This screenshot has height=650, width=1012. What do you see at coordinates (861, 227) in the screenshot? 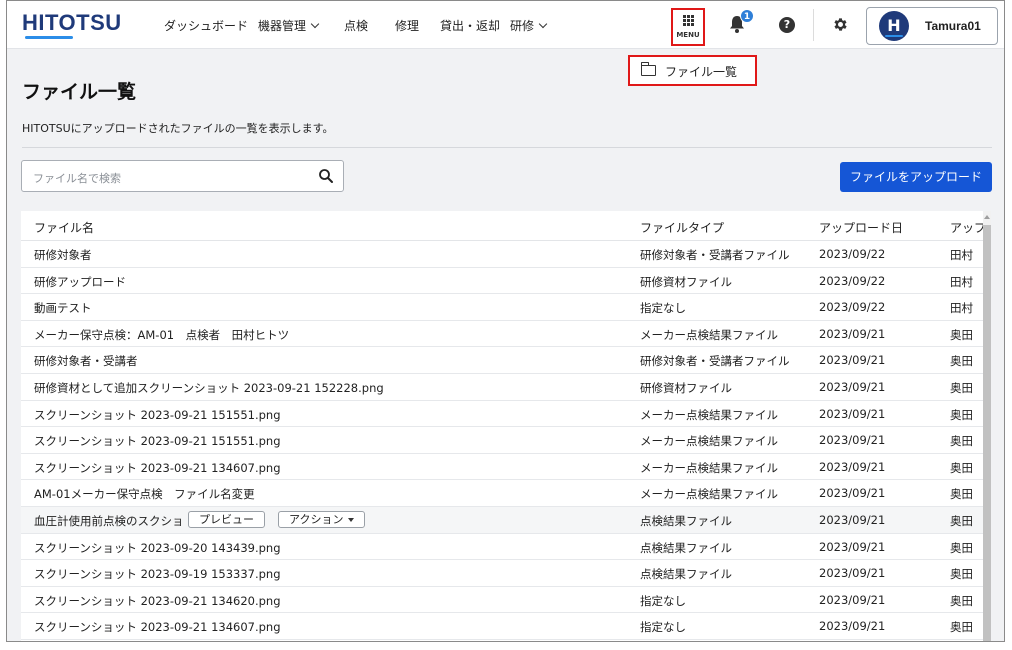
I see `column-header-upload-date: アップロード日` at bounding box center [861, 227].